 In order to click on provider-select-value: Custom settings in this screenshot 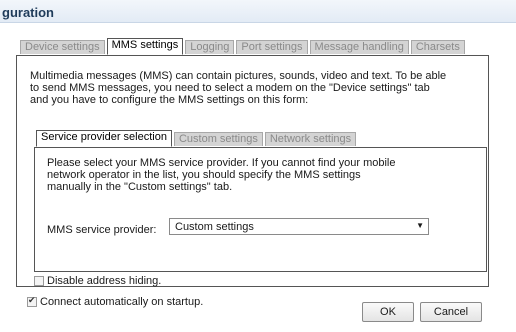, I will do `click(214, 227)`.